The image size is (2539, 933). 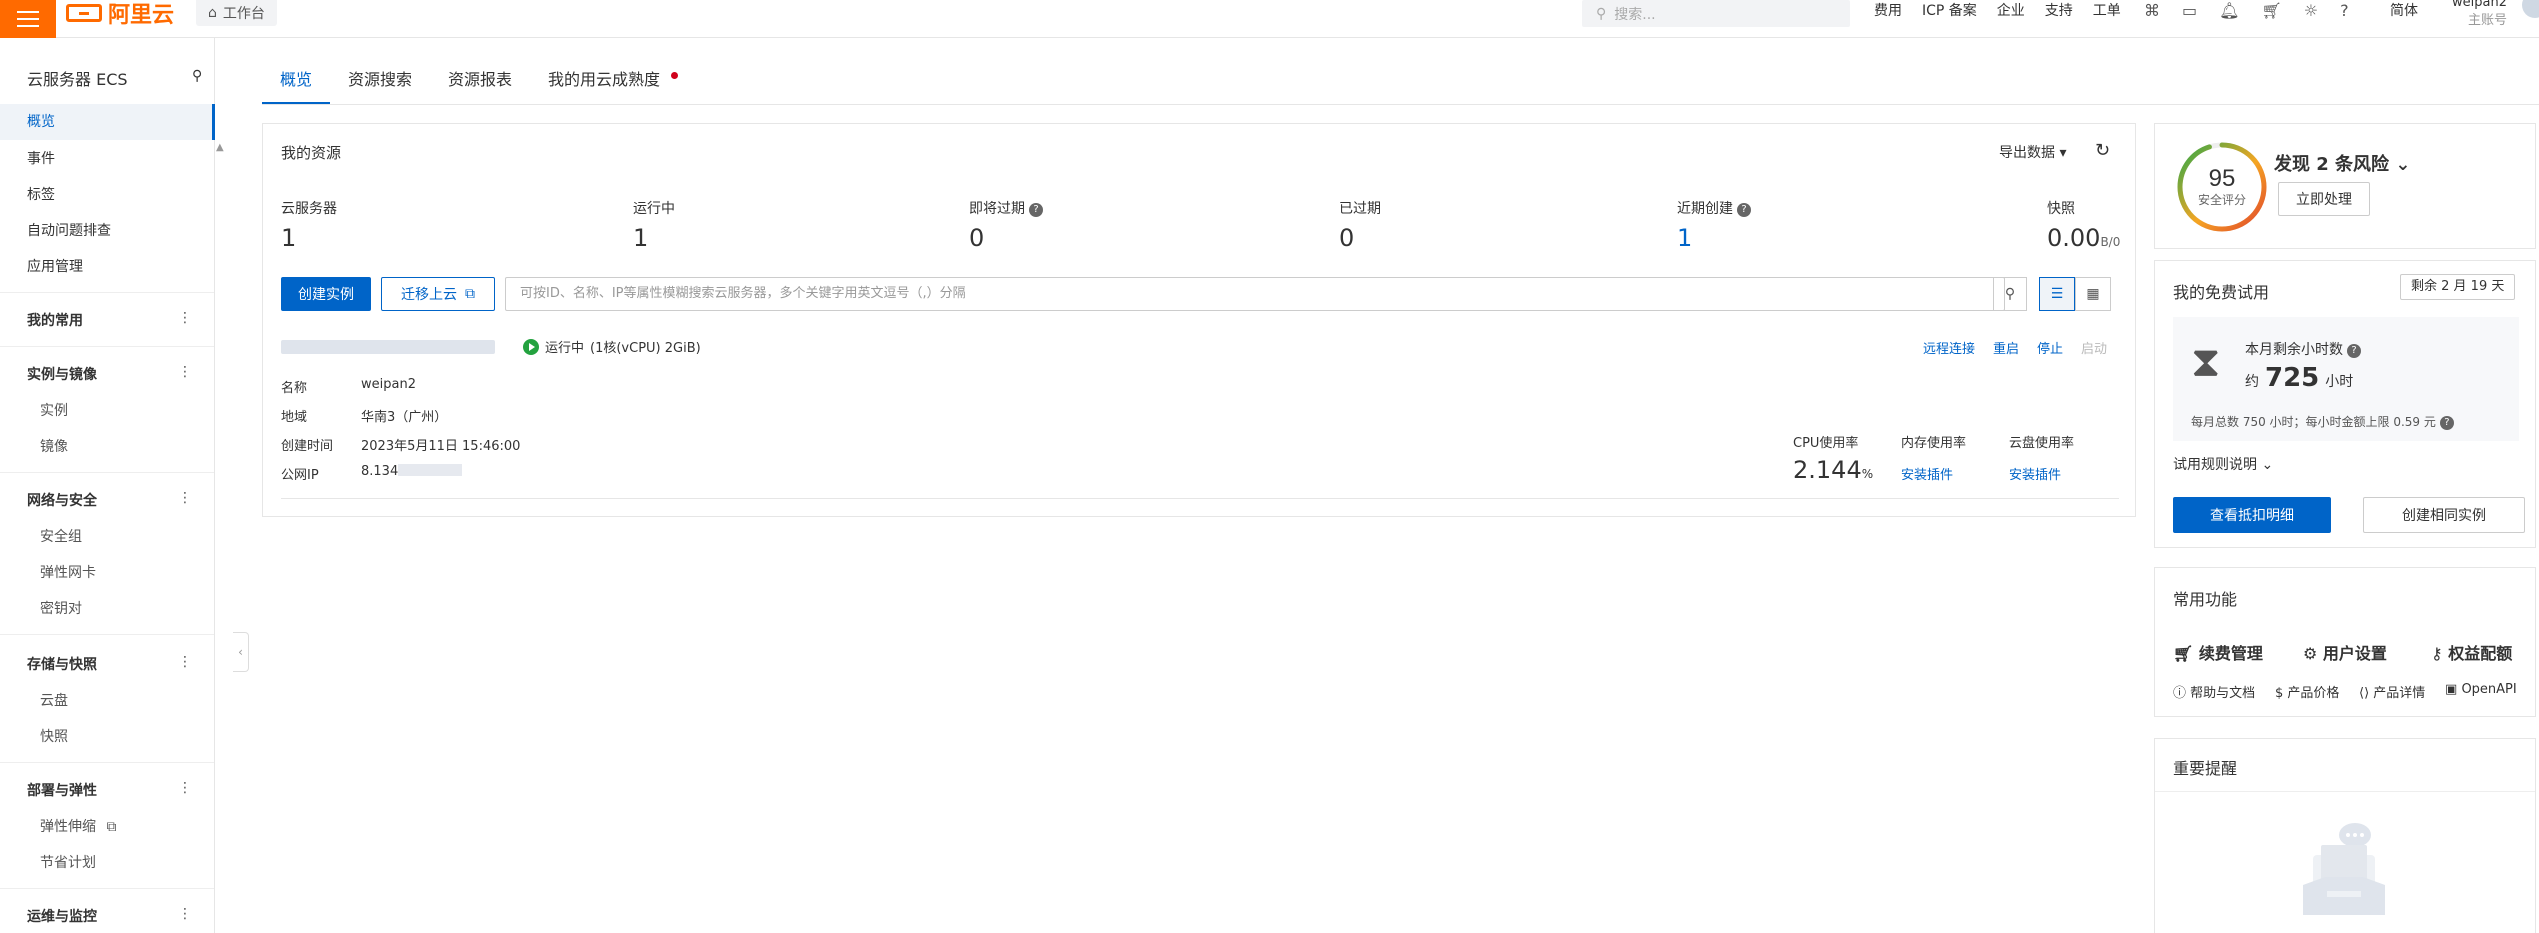 I want to click on instance-region: 华南3（广州）, so click(x=404, y=417).